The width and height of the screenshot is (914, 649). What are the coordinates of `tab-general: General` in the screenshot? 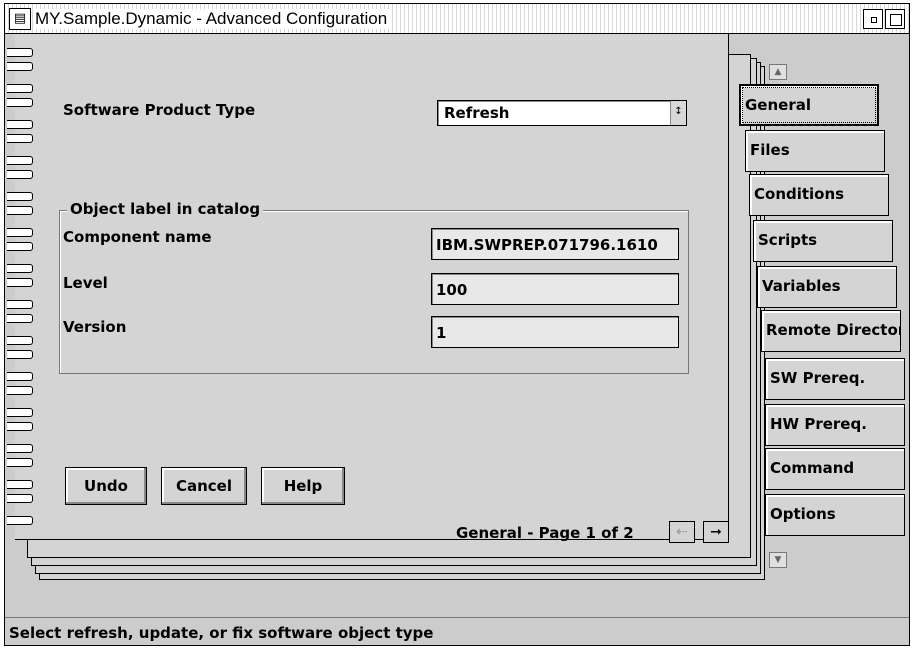 It's located at (809, 105).